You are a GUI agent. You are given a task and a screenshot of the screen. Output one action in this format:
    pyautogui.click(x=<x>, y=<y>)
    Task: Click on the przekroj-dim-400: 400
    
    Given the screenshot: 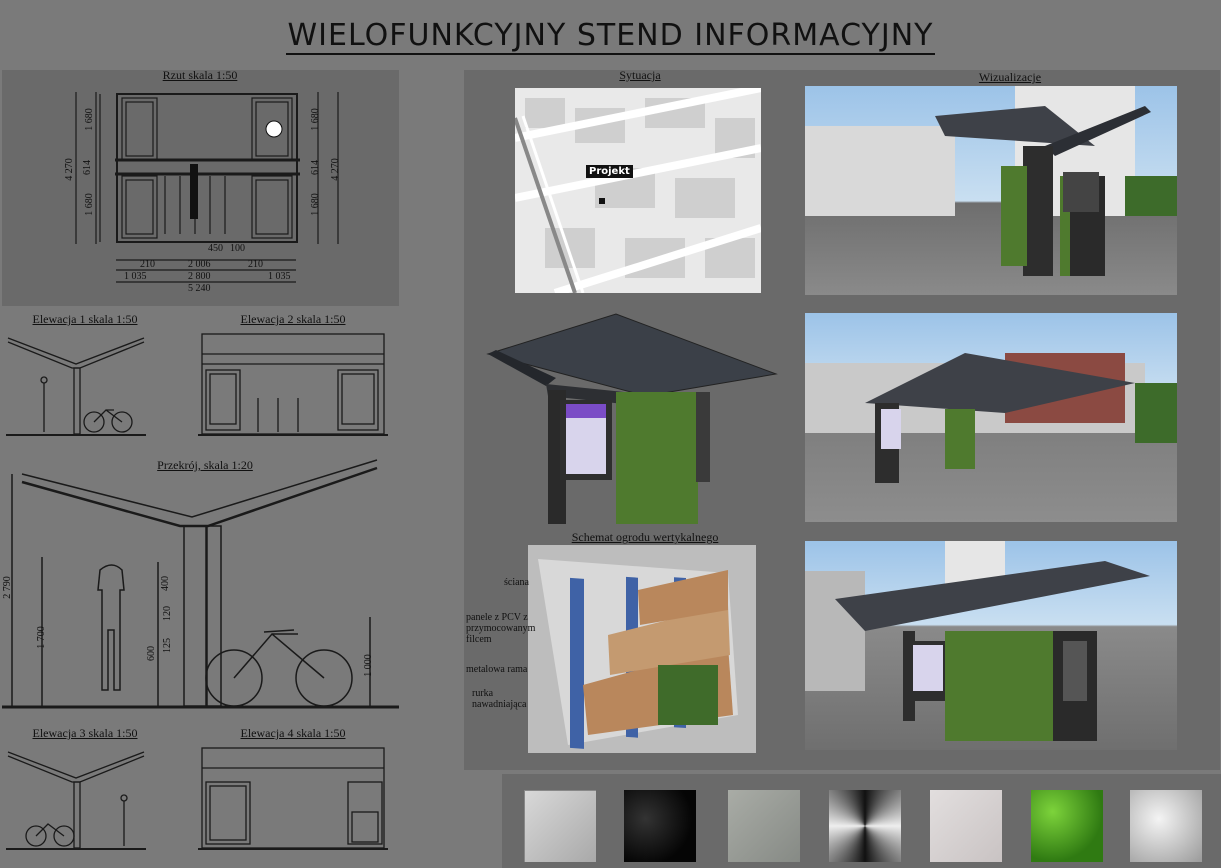 What is the action you would take?
    pyautogui.click(x=165, y=583)
    